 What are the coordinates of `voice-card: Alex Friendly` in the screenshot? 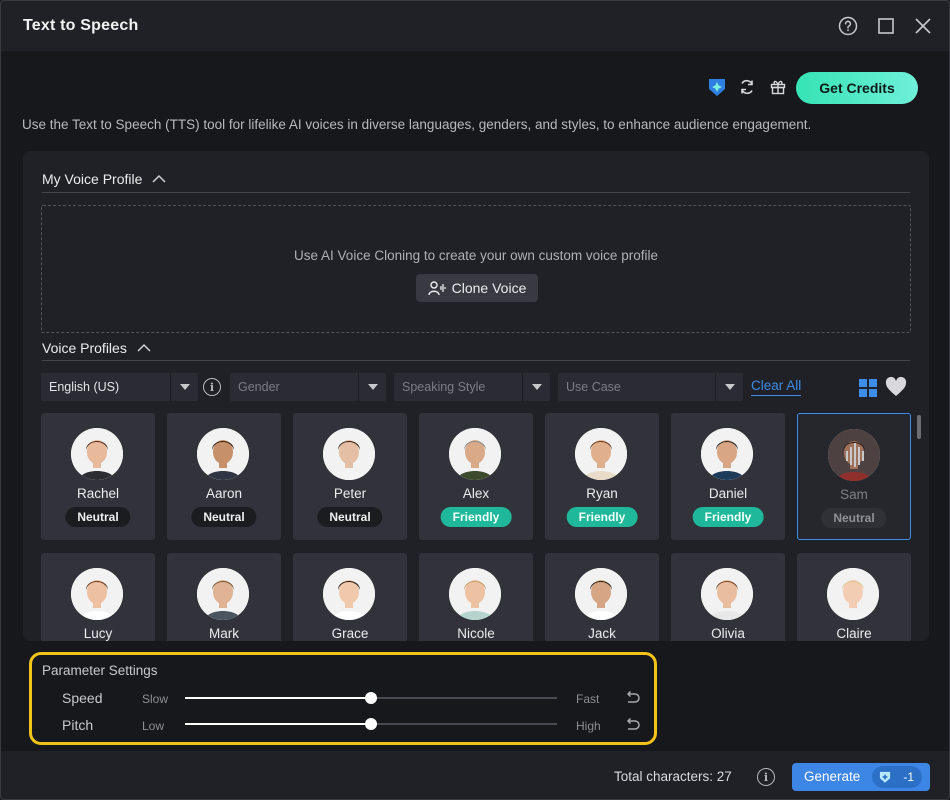 It's located at (476, 476).